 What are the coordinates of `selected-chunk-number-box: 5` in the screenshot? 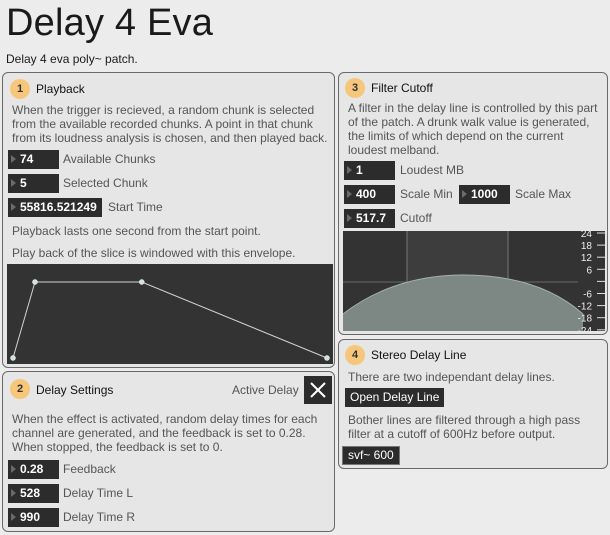 It's located at (33, 183).